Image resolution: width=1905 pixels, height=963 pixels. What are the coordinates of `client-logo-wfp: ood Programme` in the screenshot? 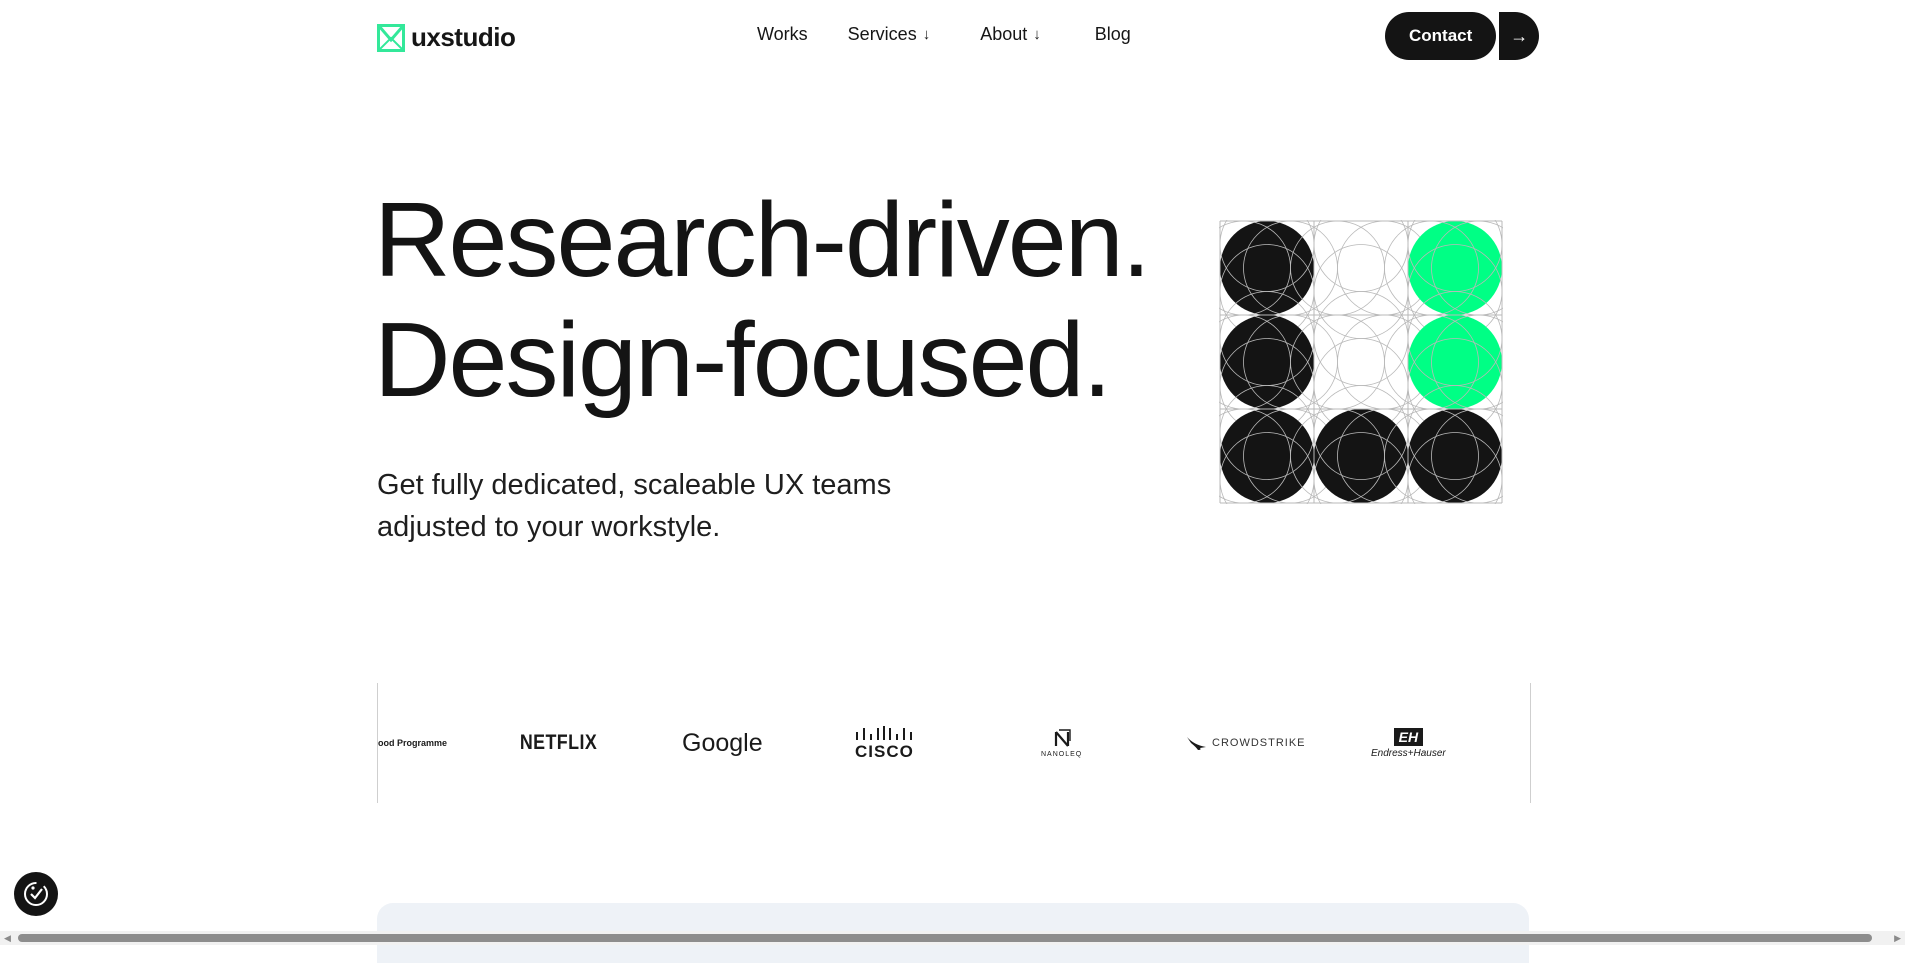 It's located at (412, 743).